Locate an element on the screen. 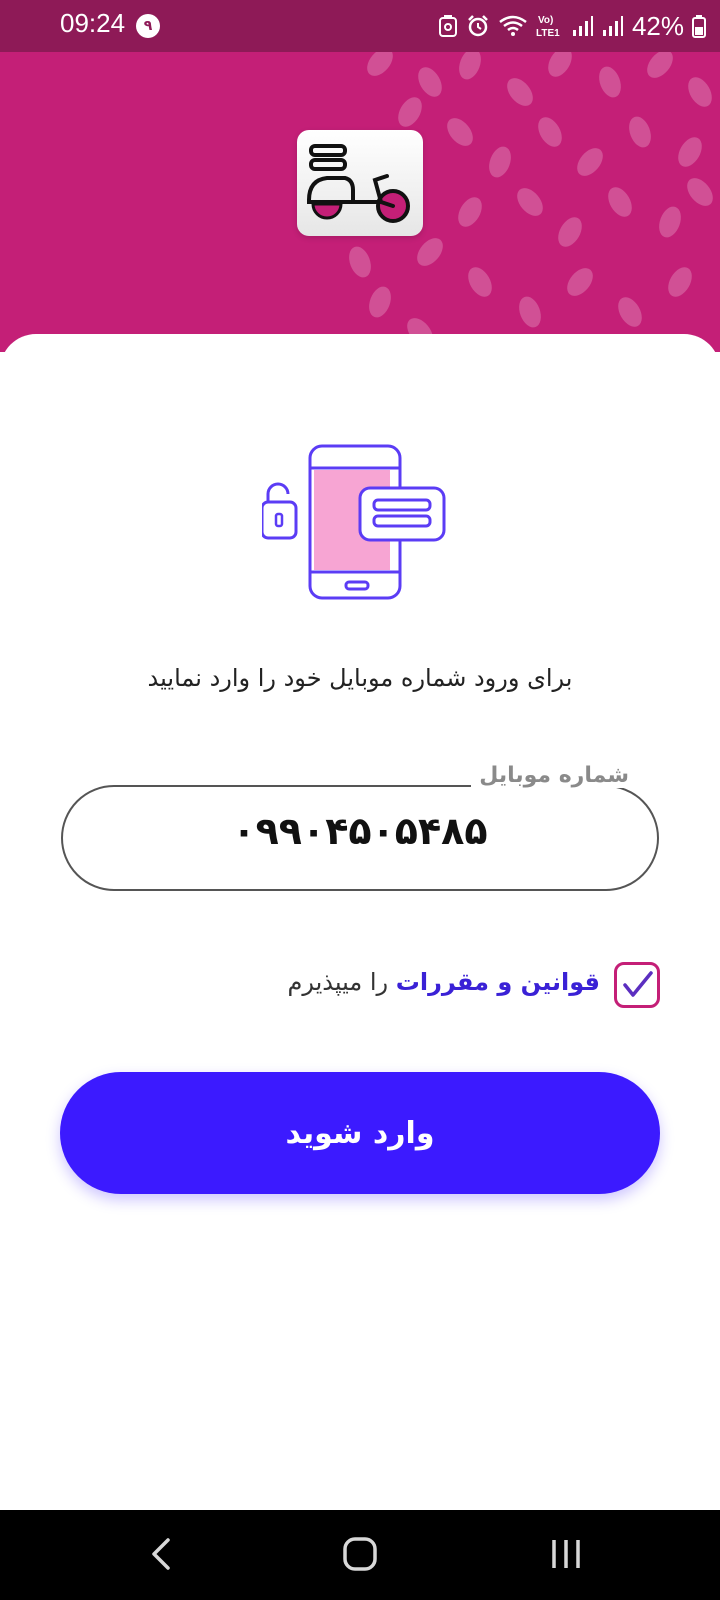  status-icons: Vo) LTE1 42% is located at coordinates (572, 26).